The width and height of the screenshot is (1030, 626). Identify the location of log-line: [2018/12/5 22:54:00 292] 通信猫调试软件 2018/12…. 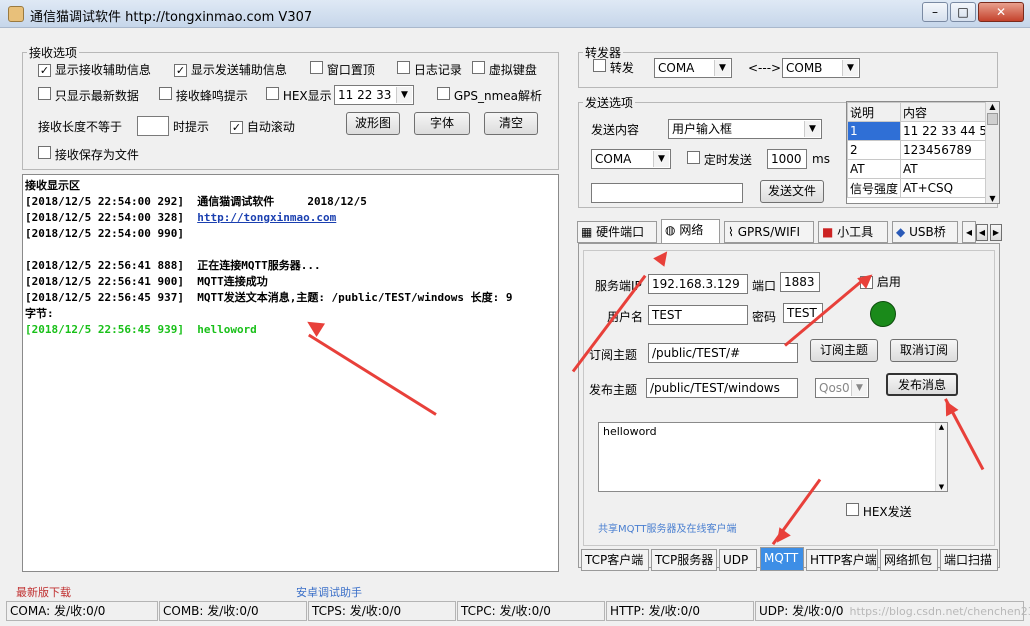
(196, 201).